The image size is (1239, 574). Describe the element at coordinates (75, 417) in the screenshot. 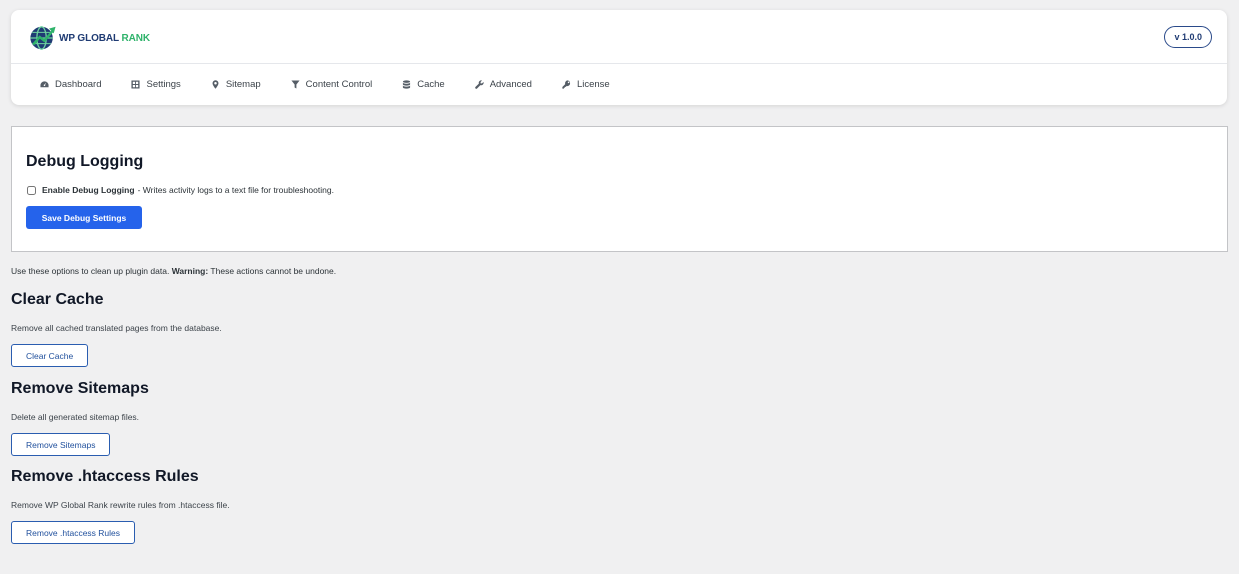

I see `remove-sitemaps-description: Delete all generated sitemap files.` at that location.